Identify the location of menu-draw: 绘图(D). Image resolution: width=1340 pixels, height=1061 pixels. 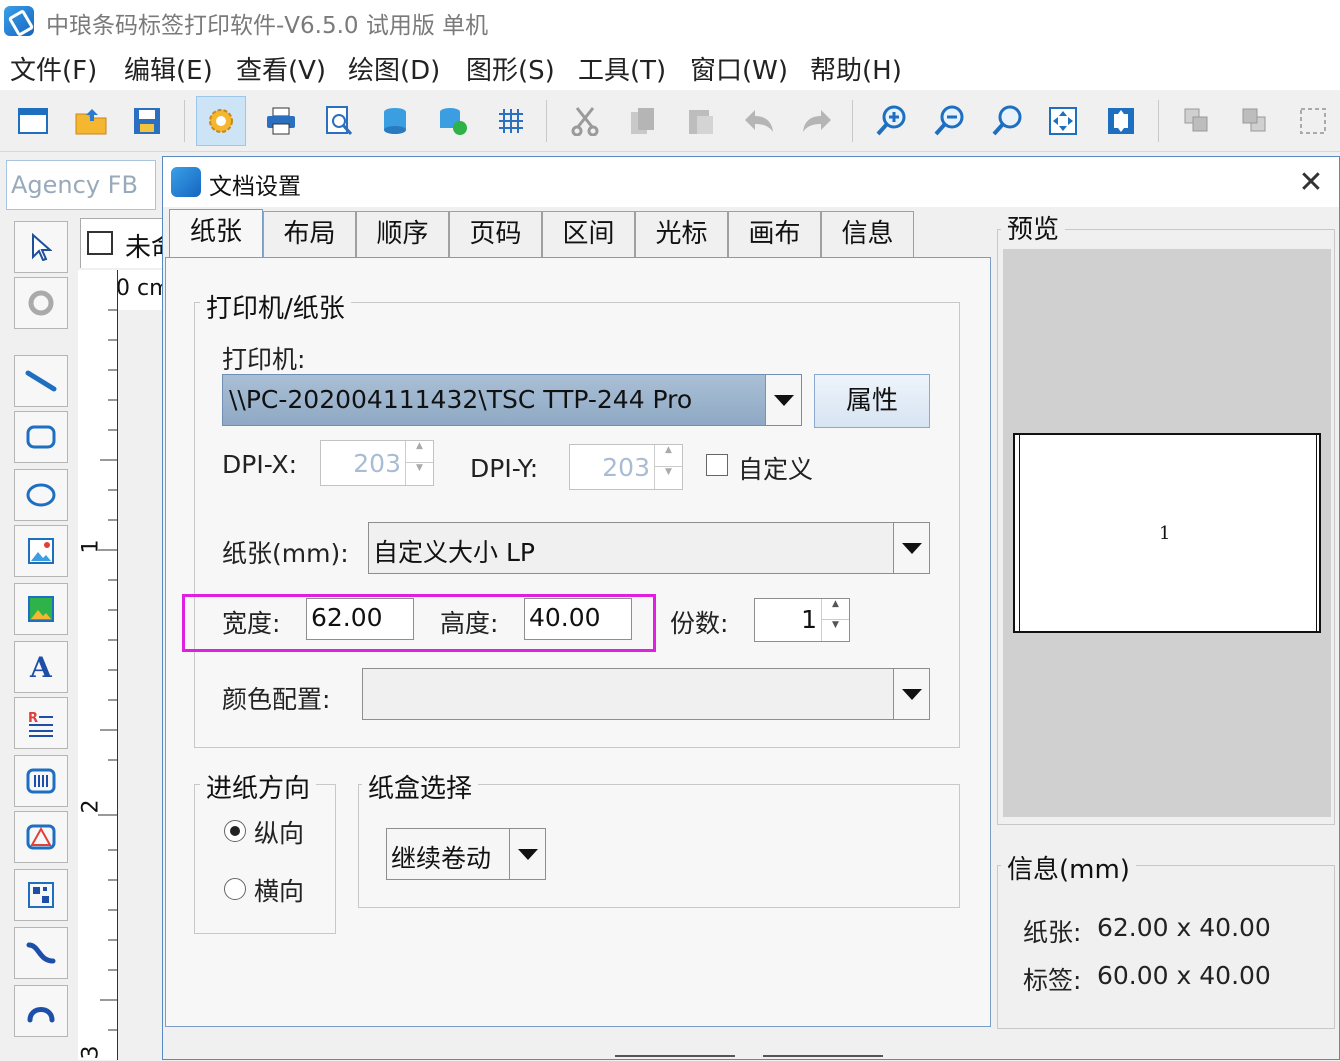
(394, 68).